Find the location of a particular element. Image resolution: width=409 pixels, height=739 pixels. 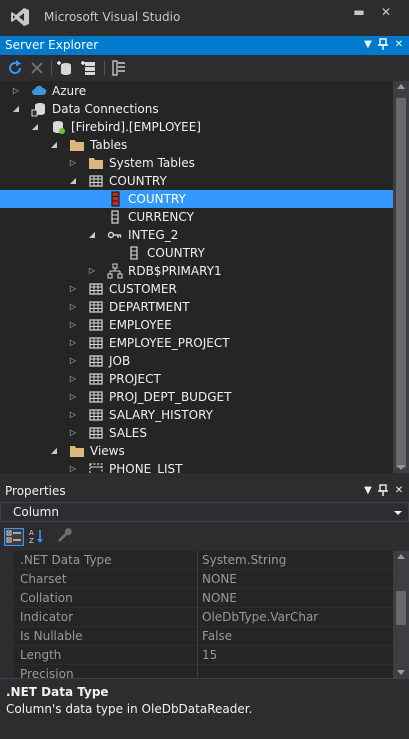

property-row: Indicator OleDbType.VarChar is located at coordinates (196, 617).